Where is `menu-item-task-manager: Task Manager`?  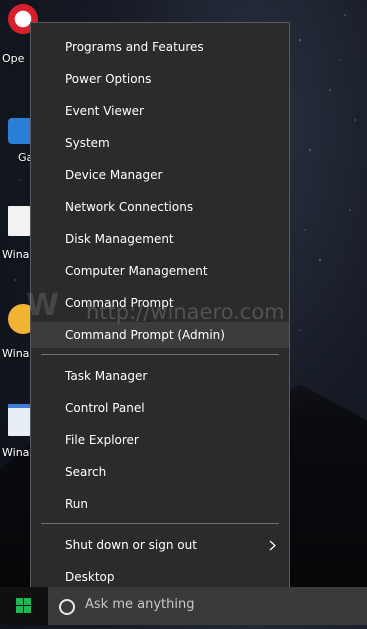 menu-item-task-manager: Task Manager is located at coordinates (160, 376).